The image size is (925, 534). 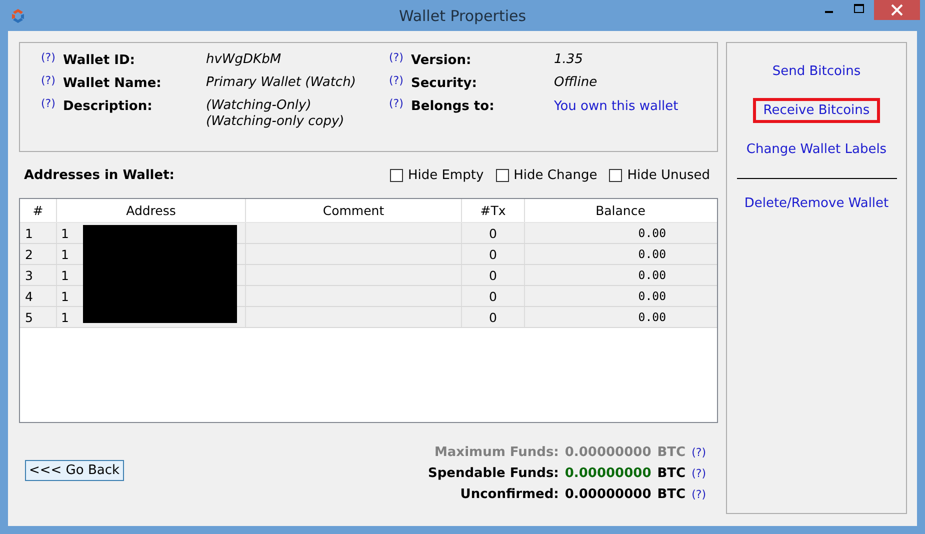 What do you see at coordinates (816, 110) in the screenshot?
I see `action-link: Receive Bitcoins` at bounding box center [816, 110].